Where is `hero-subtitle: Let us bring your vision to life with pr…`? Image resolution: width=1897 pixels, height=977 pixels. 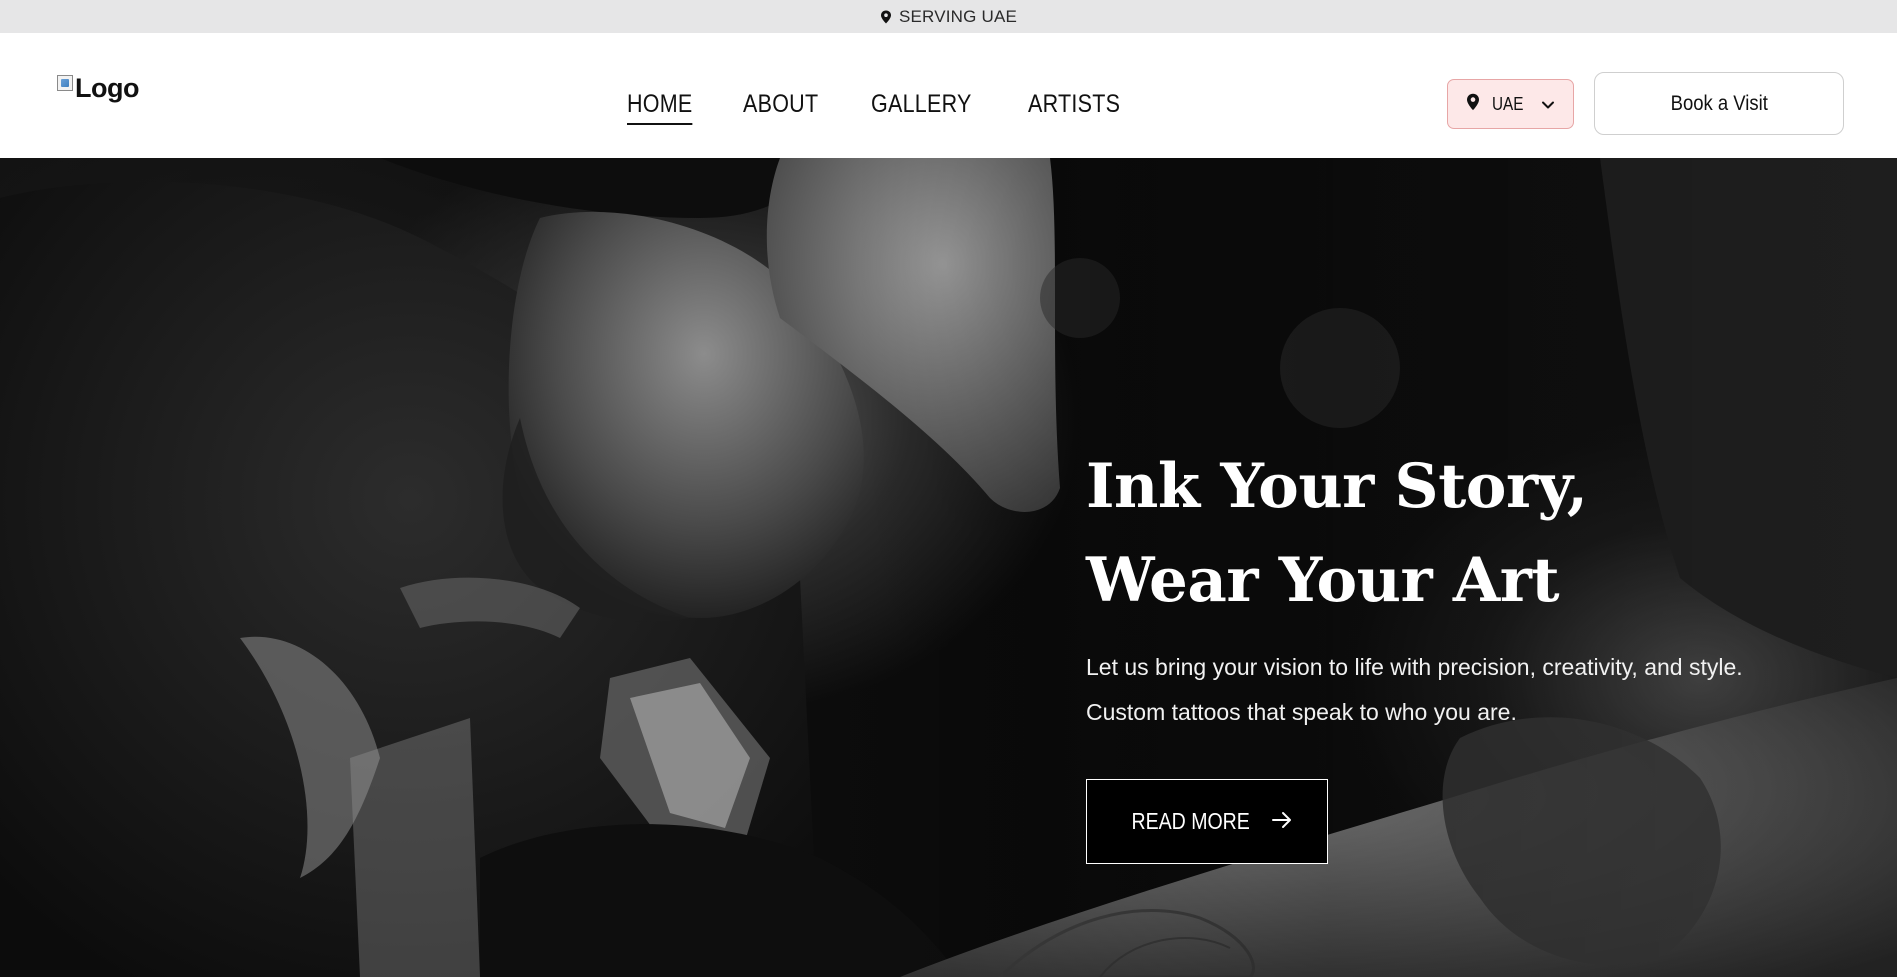
hero-subtitle: Let us bring your vision to life with pr… is located at coordinates (1414, 690).